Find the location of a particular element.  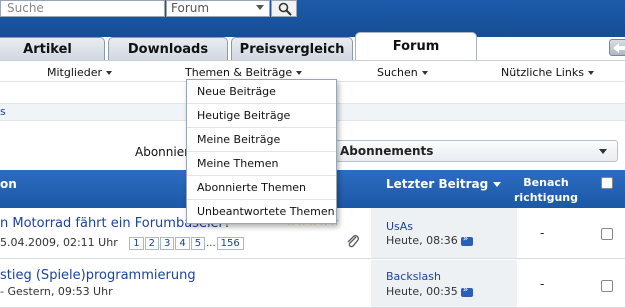

column-topic: on is located at coordinates (8, 184).